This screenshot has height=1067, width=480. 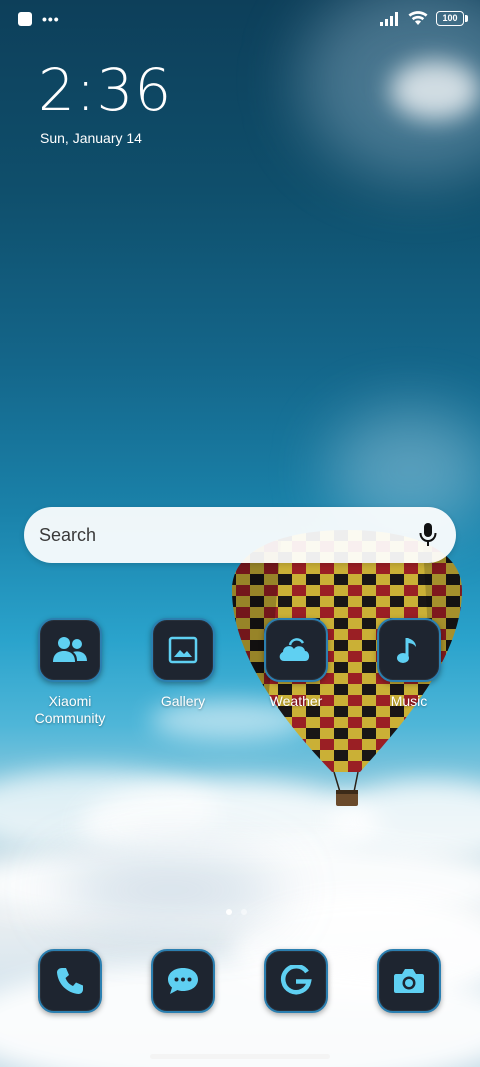 I want to click on app-xiaomi-community: Xiaomi Community, so click(x=70, y=672).